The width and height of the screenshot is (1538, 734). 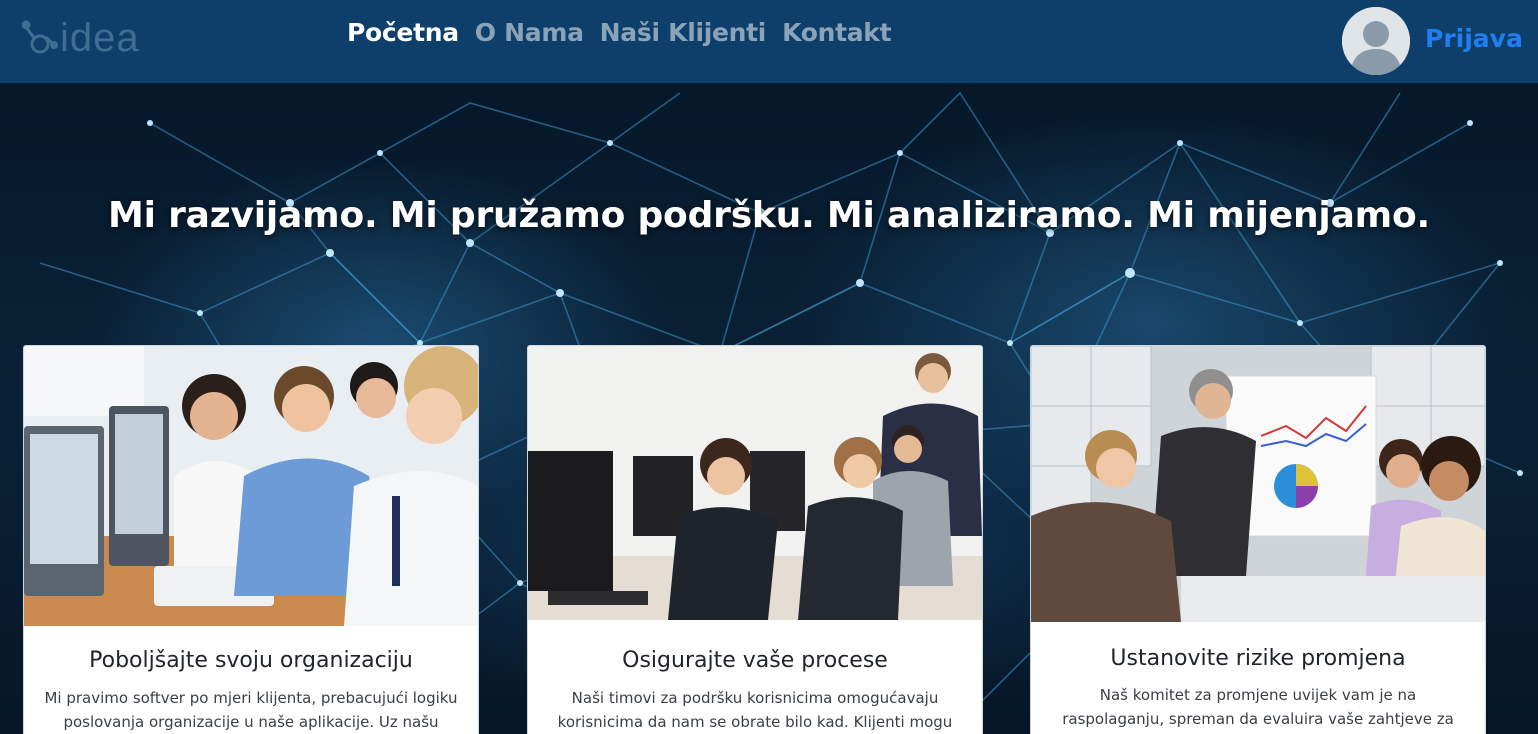 I want to click on presentation-meeting-photo, so click(x=1258, y=484).